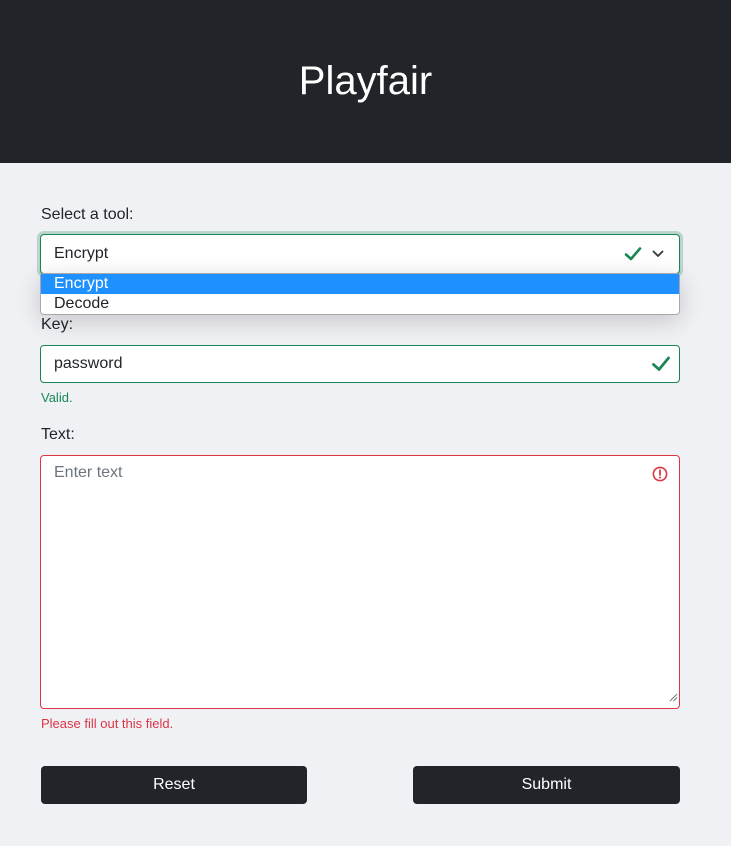 The height and width of the screenshot is (846, 731). I want to click on chevron-down-icon, so click(658, 256).